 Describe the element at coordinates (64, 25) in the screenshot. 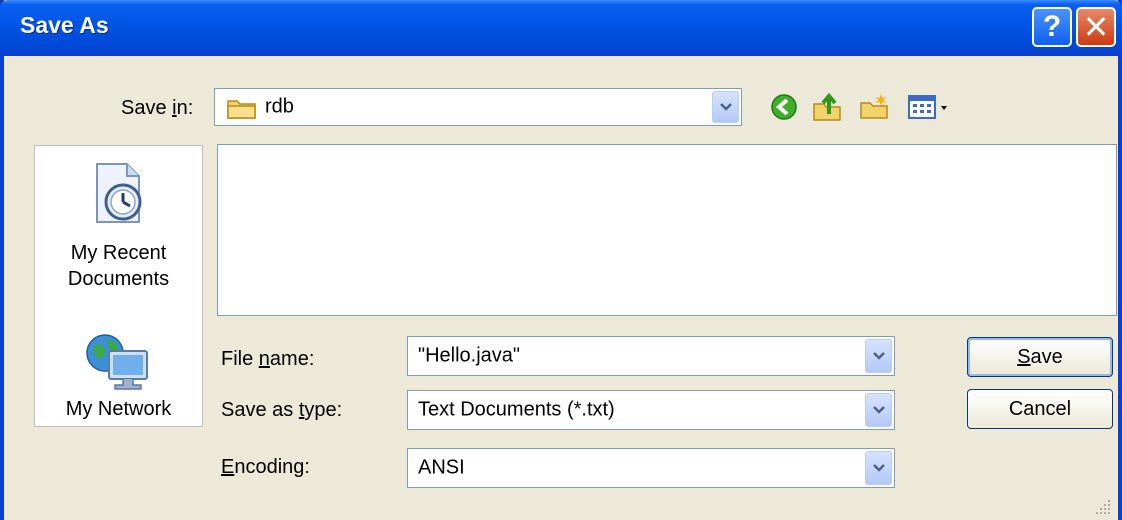

I see `window-title: Save As` at that location.